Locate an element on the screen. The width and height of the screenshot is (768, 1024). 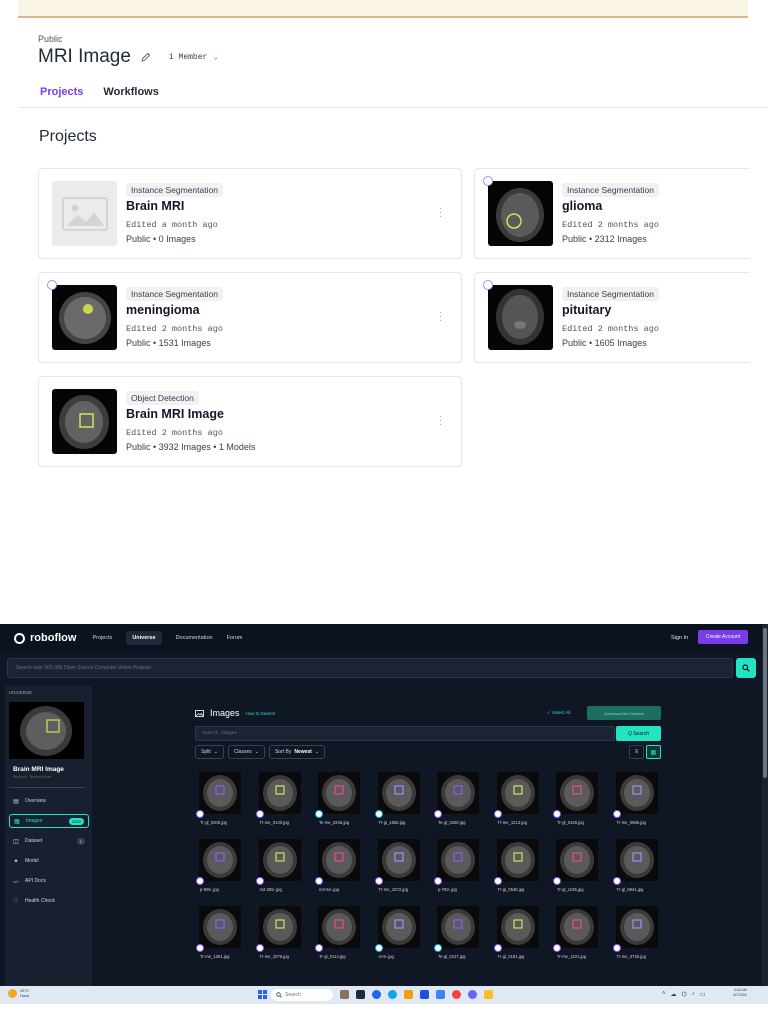
edit-pencil-icon is located at coordinates (146, 57).